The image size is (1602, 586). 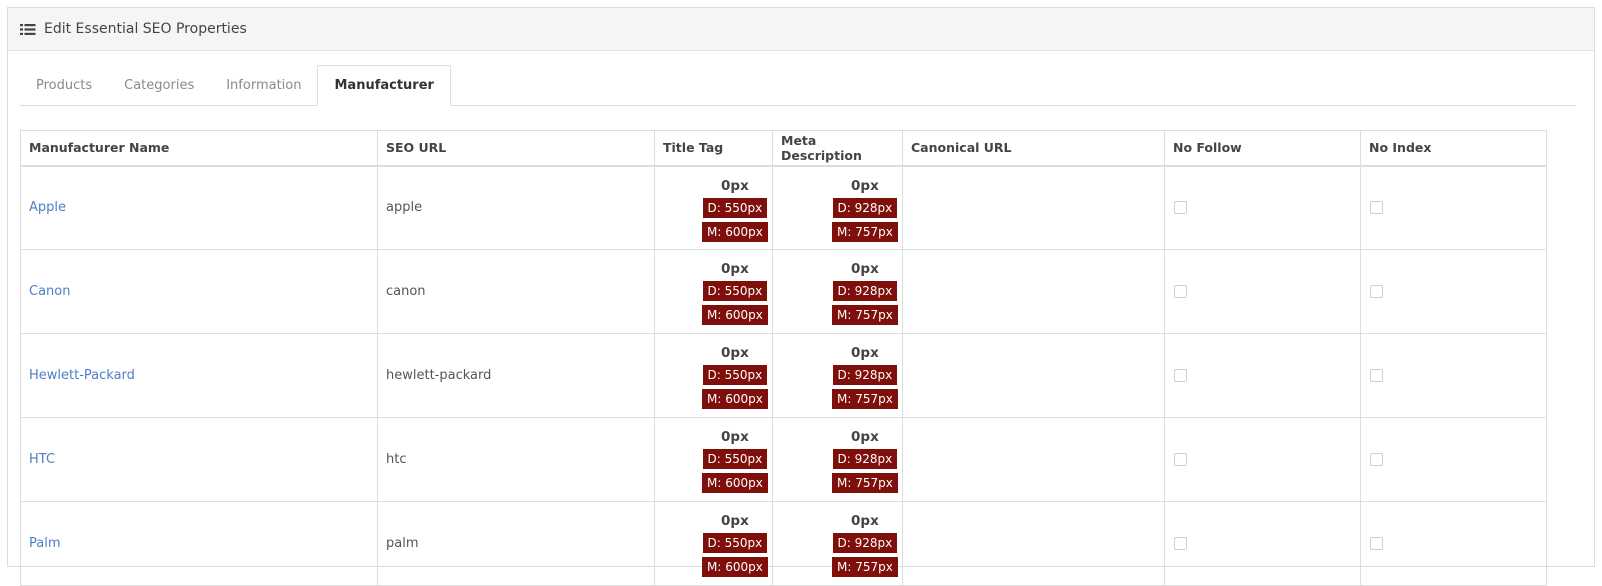 I want to click on header-manufacturer-name: Manufacturer Name, so click(x=199, y=148).